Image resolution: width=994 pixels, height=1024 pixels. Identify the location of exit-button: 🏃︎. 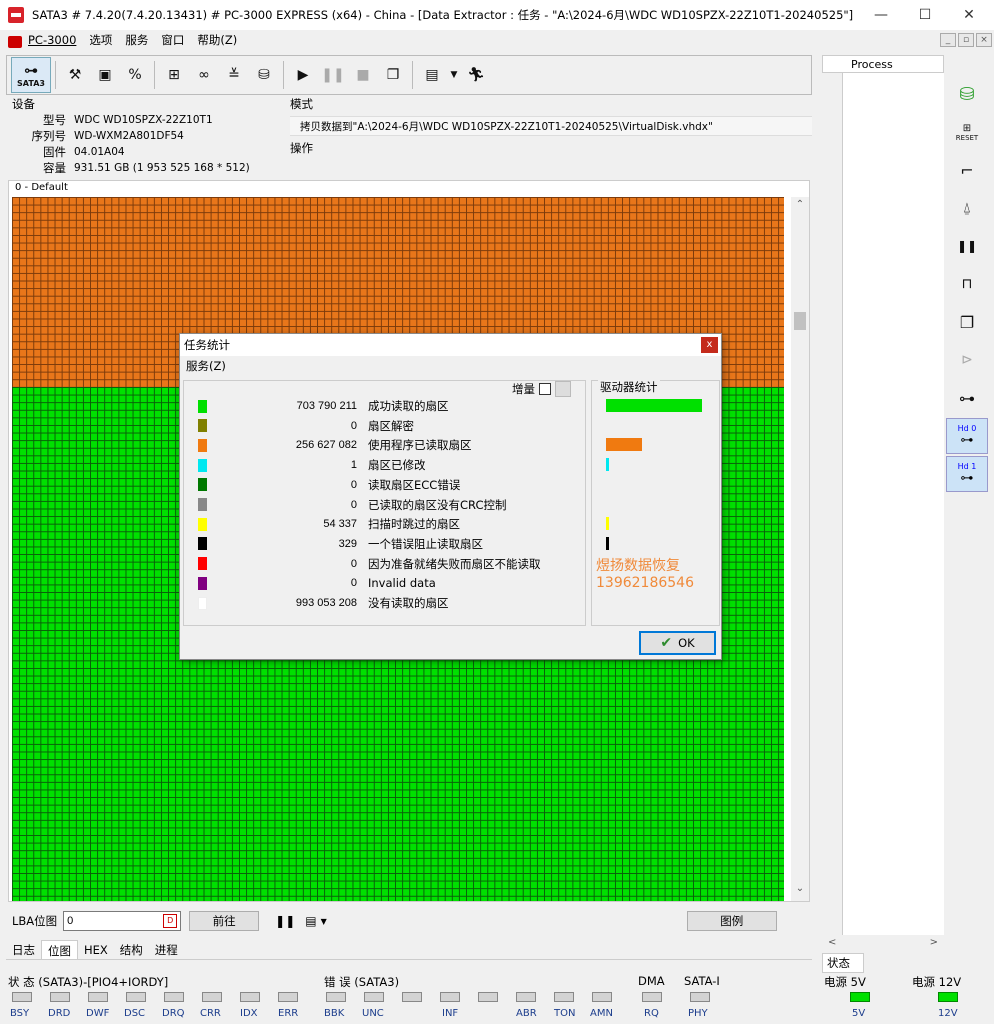
(476, 75).